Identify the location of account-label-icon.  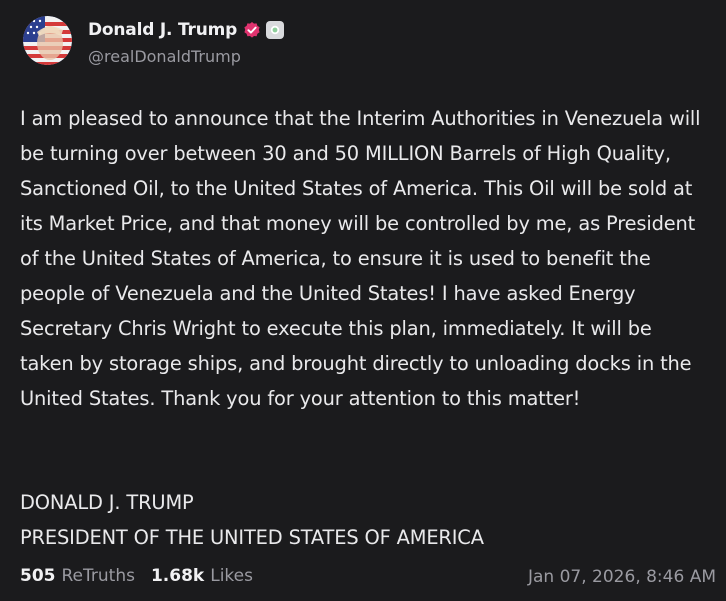
(275, 30).